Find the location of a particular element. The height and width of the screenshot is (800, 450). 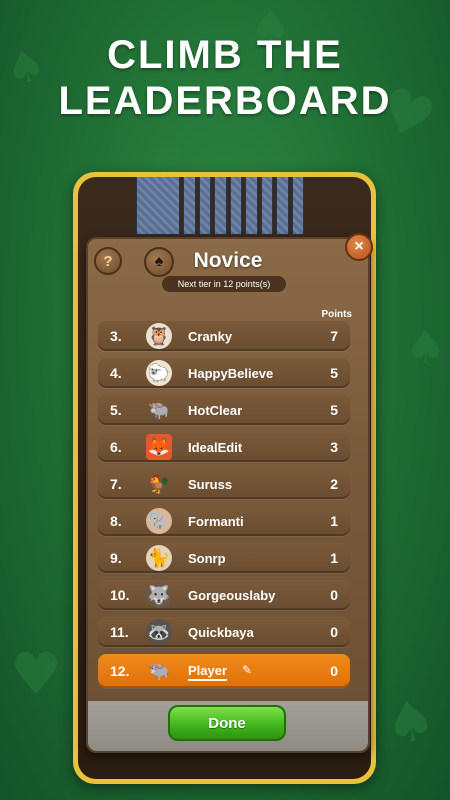

raccoon-icon: 🦝 is located at coordinates (159, 632).